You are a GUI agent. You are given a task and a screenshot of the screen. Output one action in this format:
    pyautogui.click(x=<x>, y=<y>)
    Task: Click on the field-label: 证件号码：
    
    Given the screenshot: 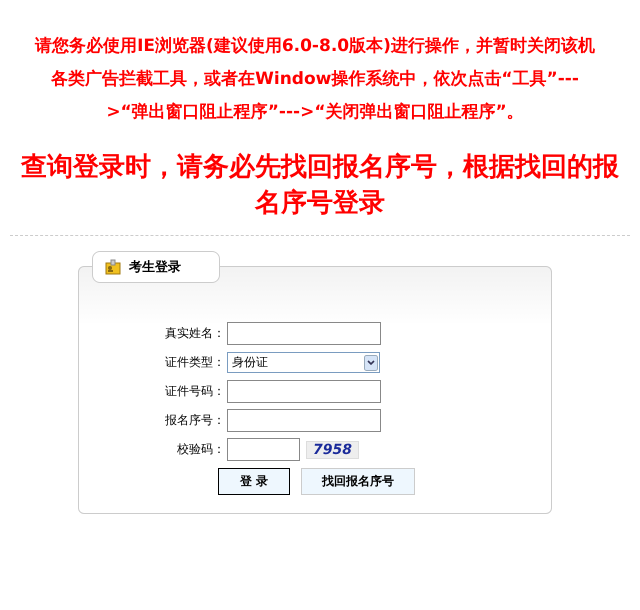 What is the action you would take?
    pyautogui.click(x=195, y=391)
    